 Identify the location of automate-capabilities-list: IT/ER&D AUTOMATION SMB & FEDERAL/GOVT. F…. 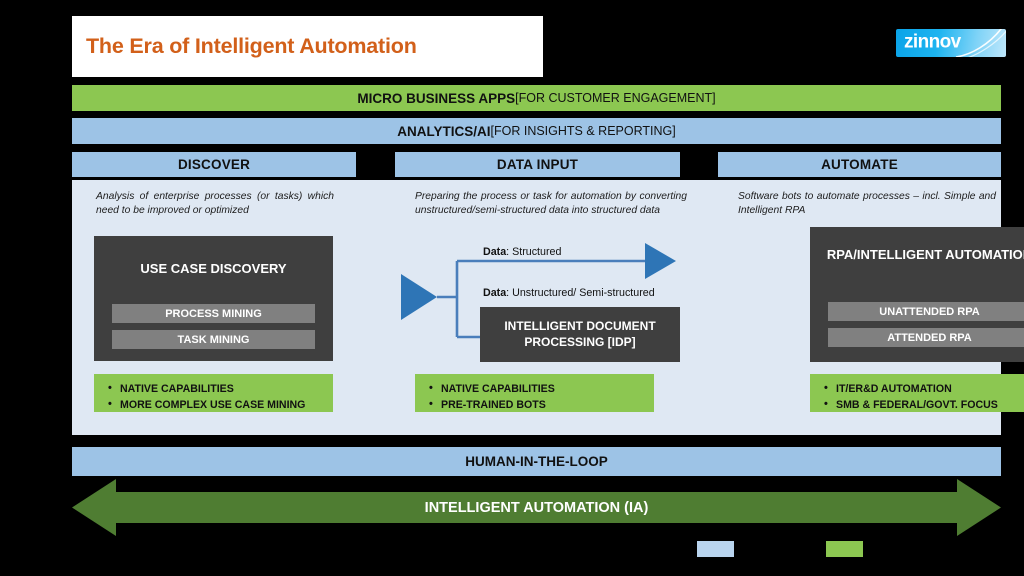
(923, 397).